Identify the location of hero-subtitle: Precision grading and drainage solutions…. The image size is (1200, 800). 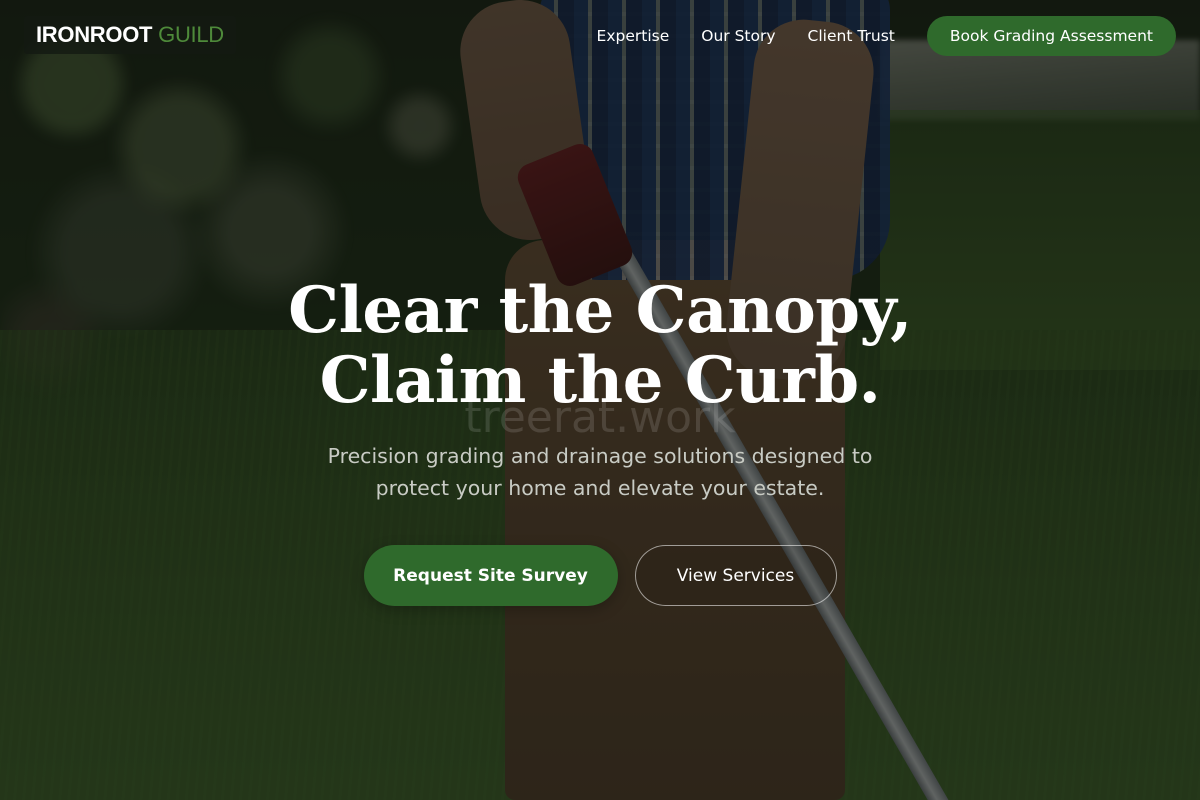
(600, 472).